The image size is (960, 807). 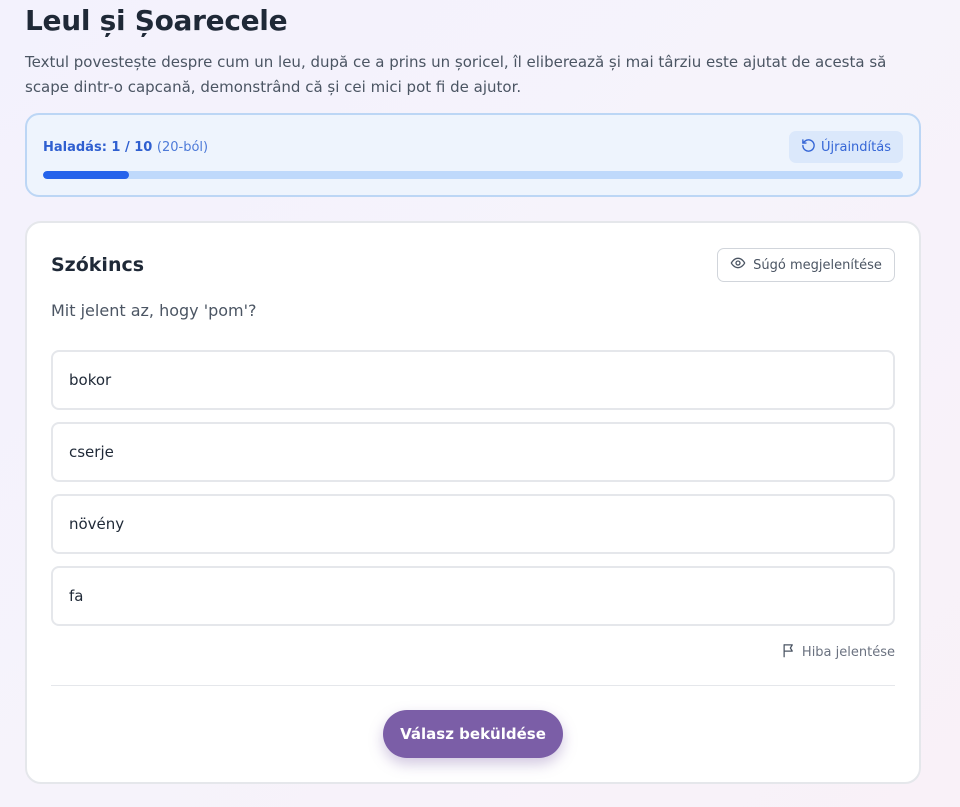 What do you see at coordinates (473, 685) in the screenshot?
I see `divider` at bounding box center [473, 685].